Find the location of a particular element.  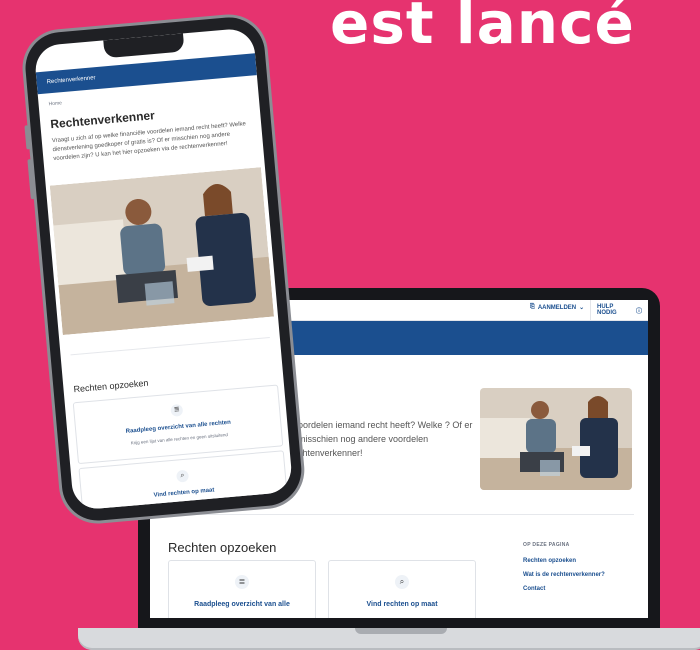

divider is located at coordinates (170, 346).